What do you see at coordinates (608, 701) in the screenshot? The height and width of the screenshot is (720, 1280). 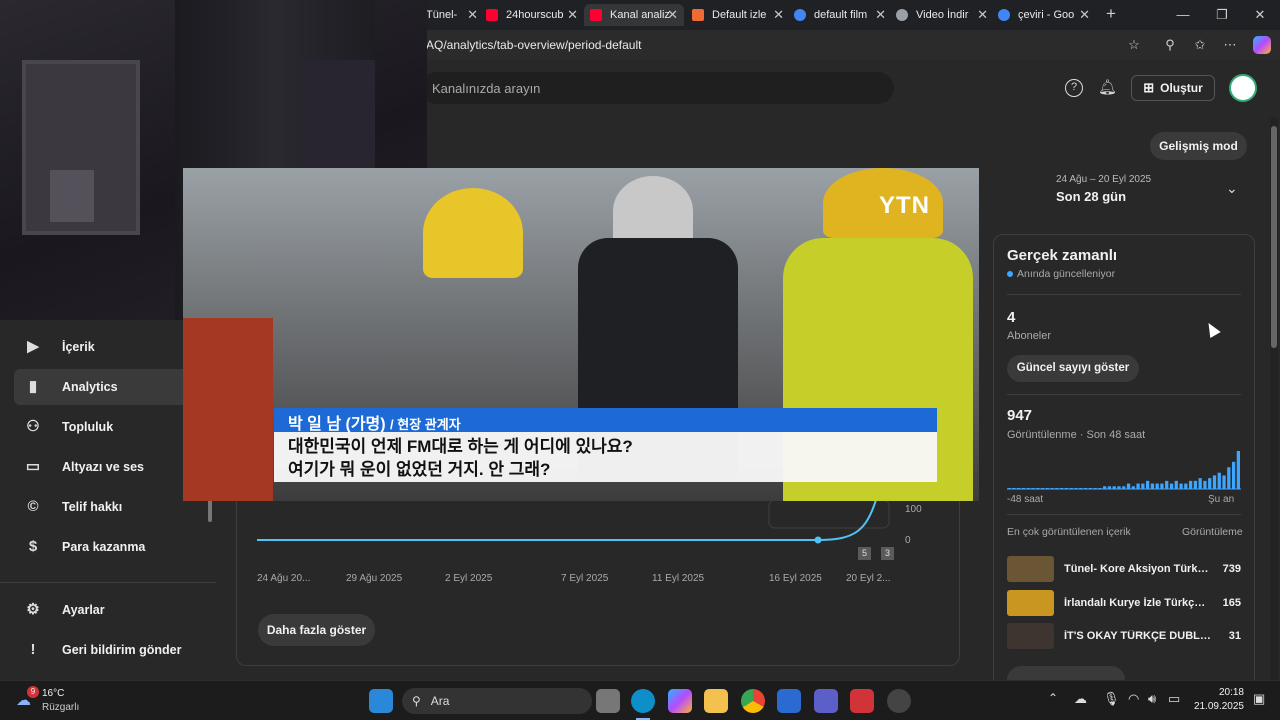 I see `task-view-icon` at bounding box center [608, 701].